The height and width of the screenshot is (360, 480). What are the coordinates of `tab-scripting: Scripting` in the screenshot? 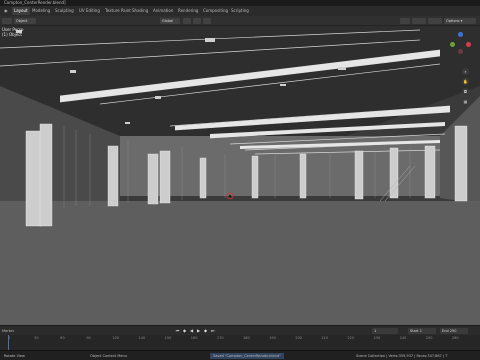 It's located at (240, 11).